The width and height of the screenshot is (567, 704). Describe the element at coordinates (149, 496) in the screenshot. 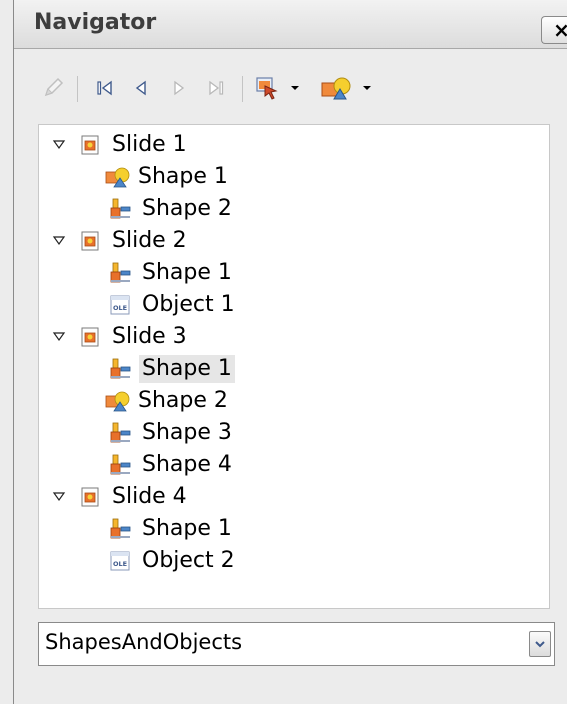

I see `tree-item-label: Slide 4` at that location.